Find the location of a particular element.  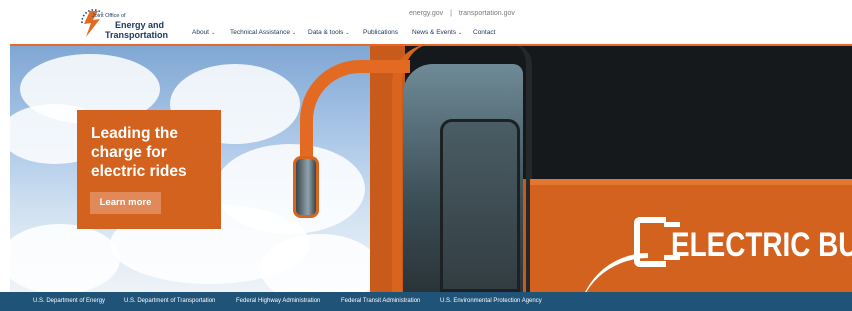

nav-item-label: News & Events is located at coordinates (434, 32).